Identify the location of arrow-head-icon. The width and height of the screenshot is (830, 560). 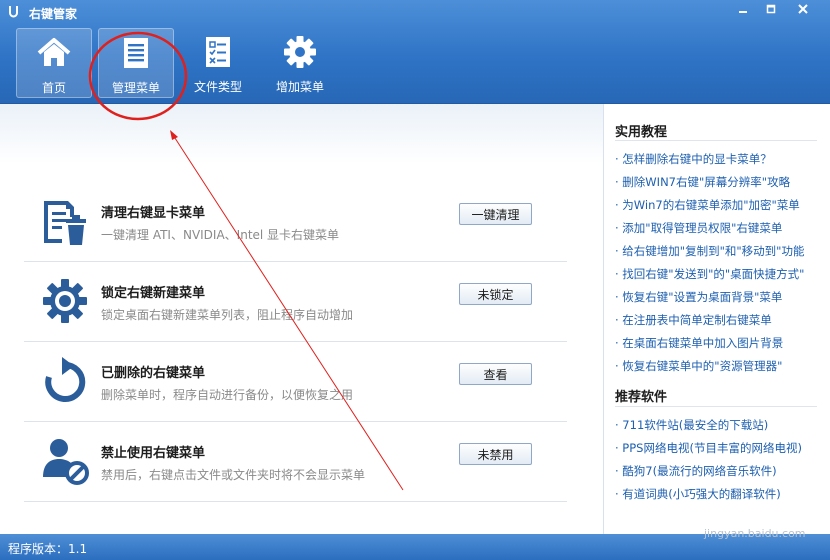
(174, 135).